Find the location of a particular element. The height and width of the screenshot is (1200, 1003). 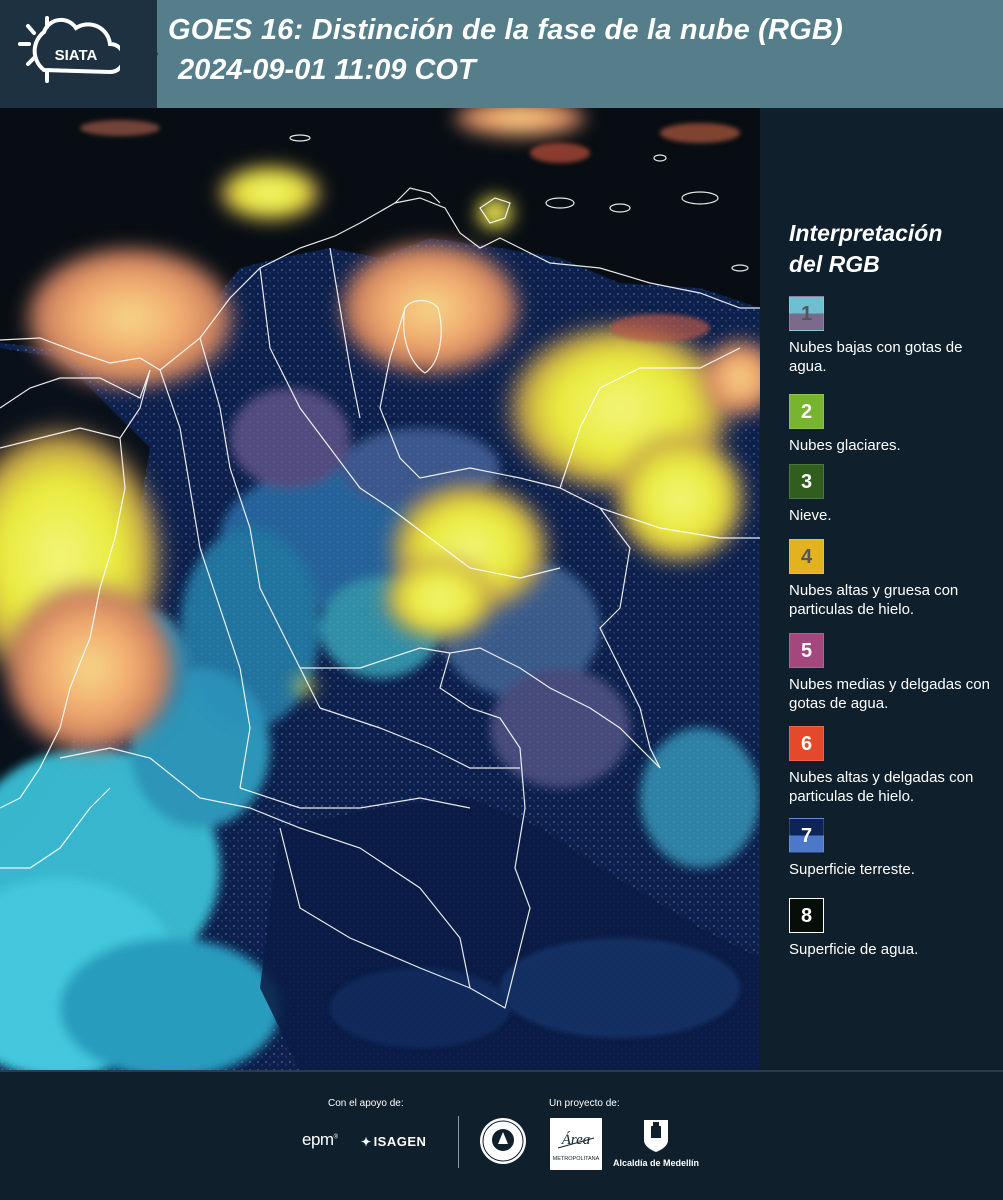

area-metropolitana-logo: Área METROPOLITANA is located at coordinates (576, 1144).